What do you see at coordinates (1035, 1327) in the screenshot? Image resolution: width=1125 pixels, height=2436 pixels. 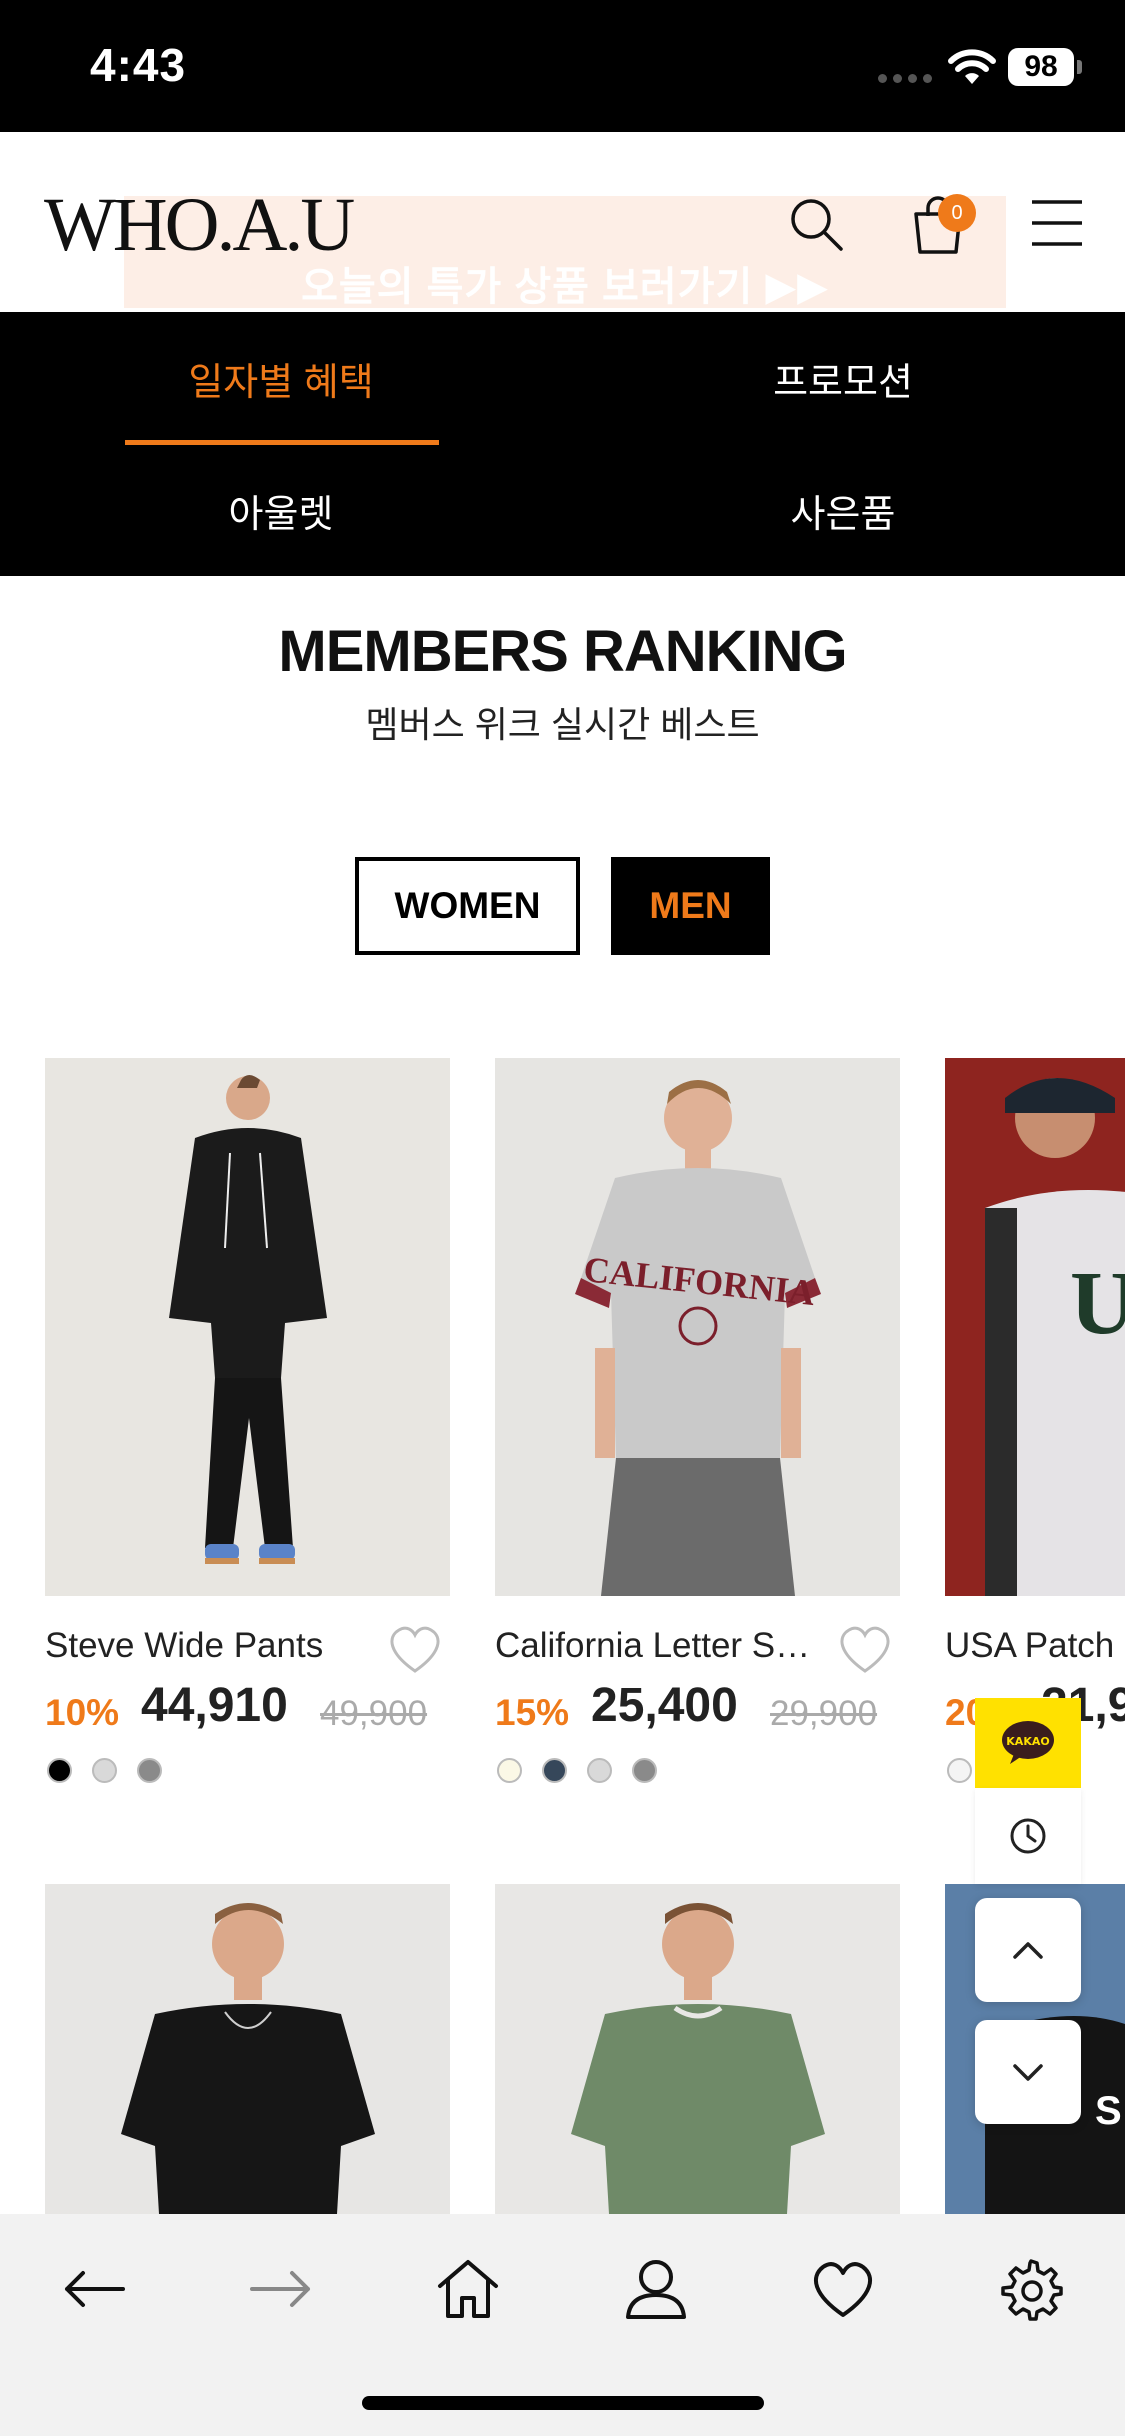 I see `product-image-usa-patch: U` at bounding box center [1035, 1327].